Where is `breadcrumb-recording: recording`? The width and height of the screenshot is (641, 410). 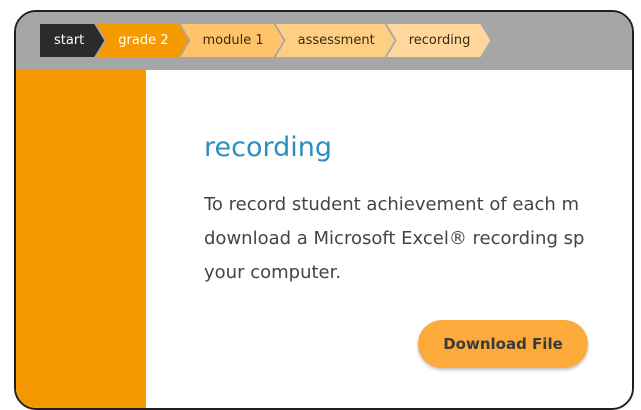 breadcrumb-recording: recording is located at coordinates (439, 40).